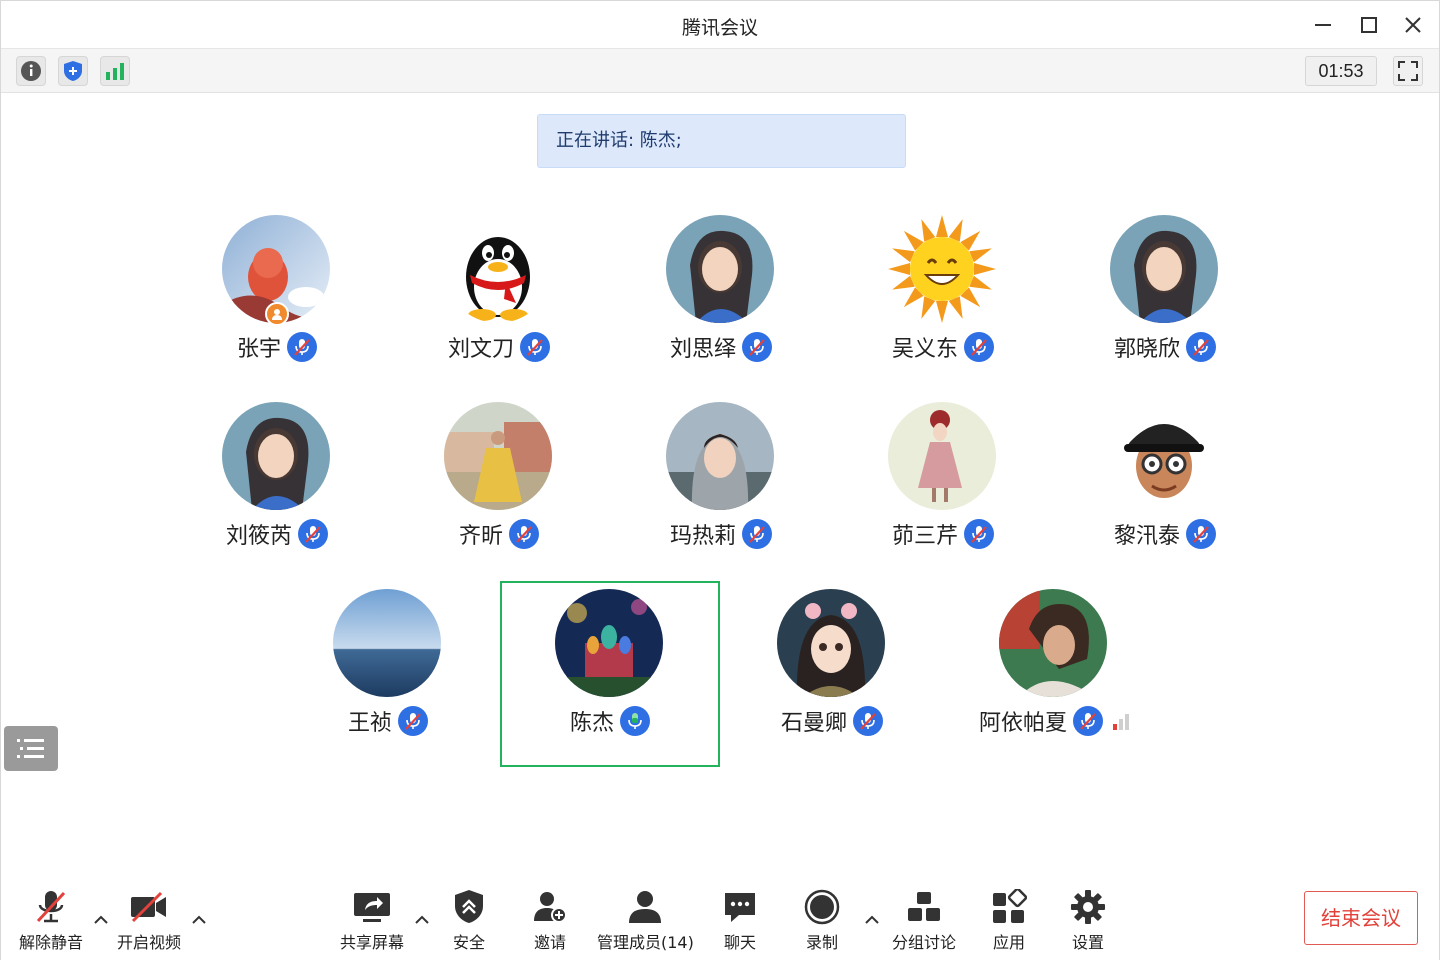 This screenshot has width=1440, height=960. Describe the element at coordinates (721, 534) in the screenshot. I see `participant-name-row: 玛热莉` at that location.